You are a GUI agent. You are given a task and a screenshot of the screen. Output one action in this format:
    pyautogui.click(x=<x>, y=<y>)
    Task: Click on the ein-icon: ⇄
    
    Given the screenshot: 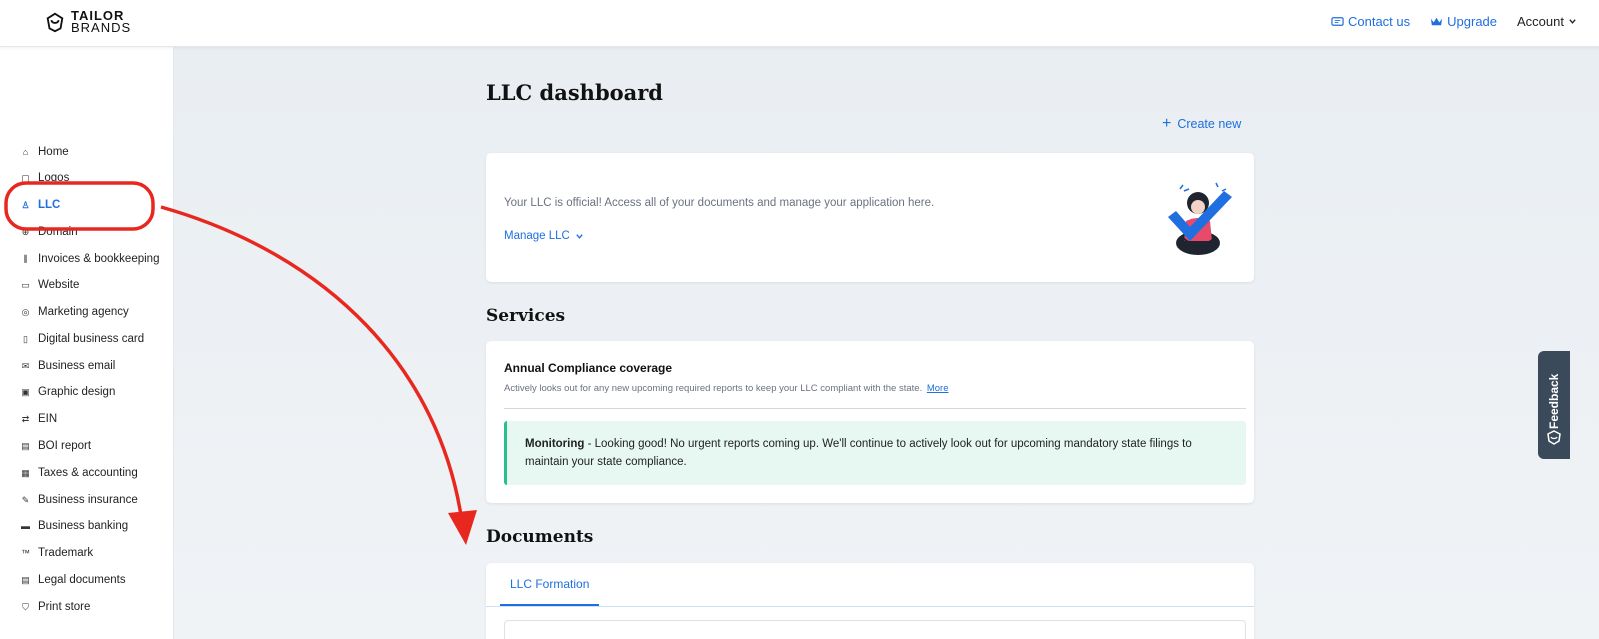 What is the action you would take?
    pyautogui.click(x=25, y=418)
    